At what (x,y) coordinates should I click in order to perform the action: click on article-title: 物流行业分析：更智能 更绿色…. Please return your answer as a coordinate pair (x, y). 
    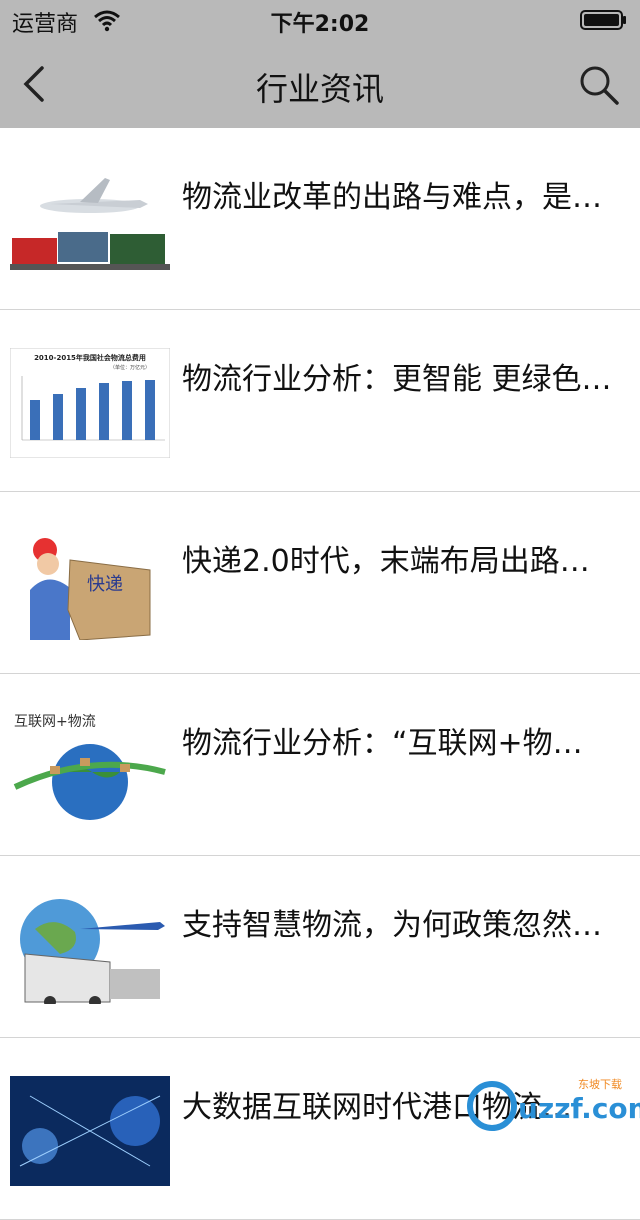
    Looking at the image, I should click on (397, 379).